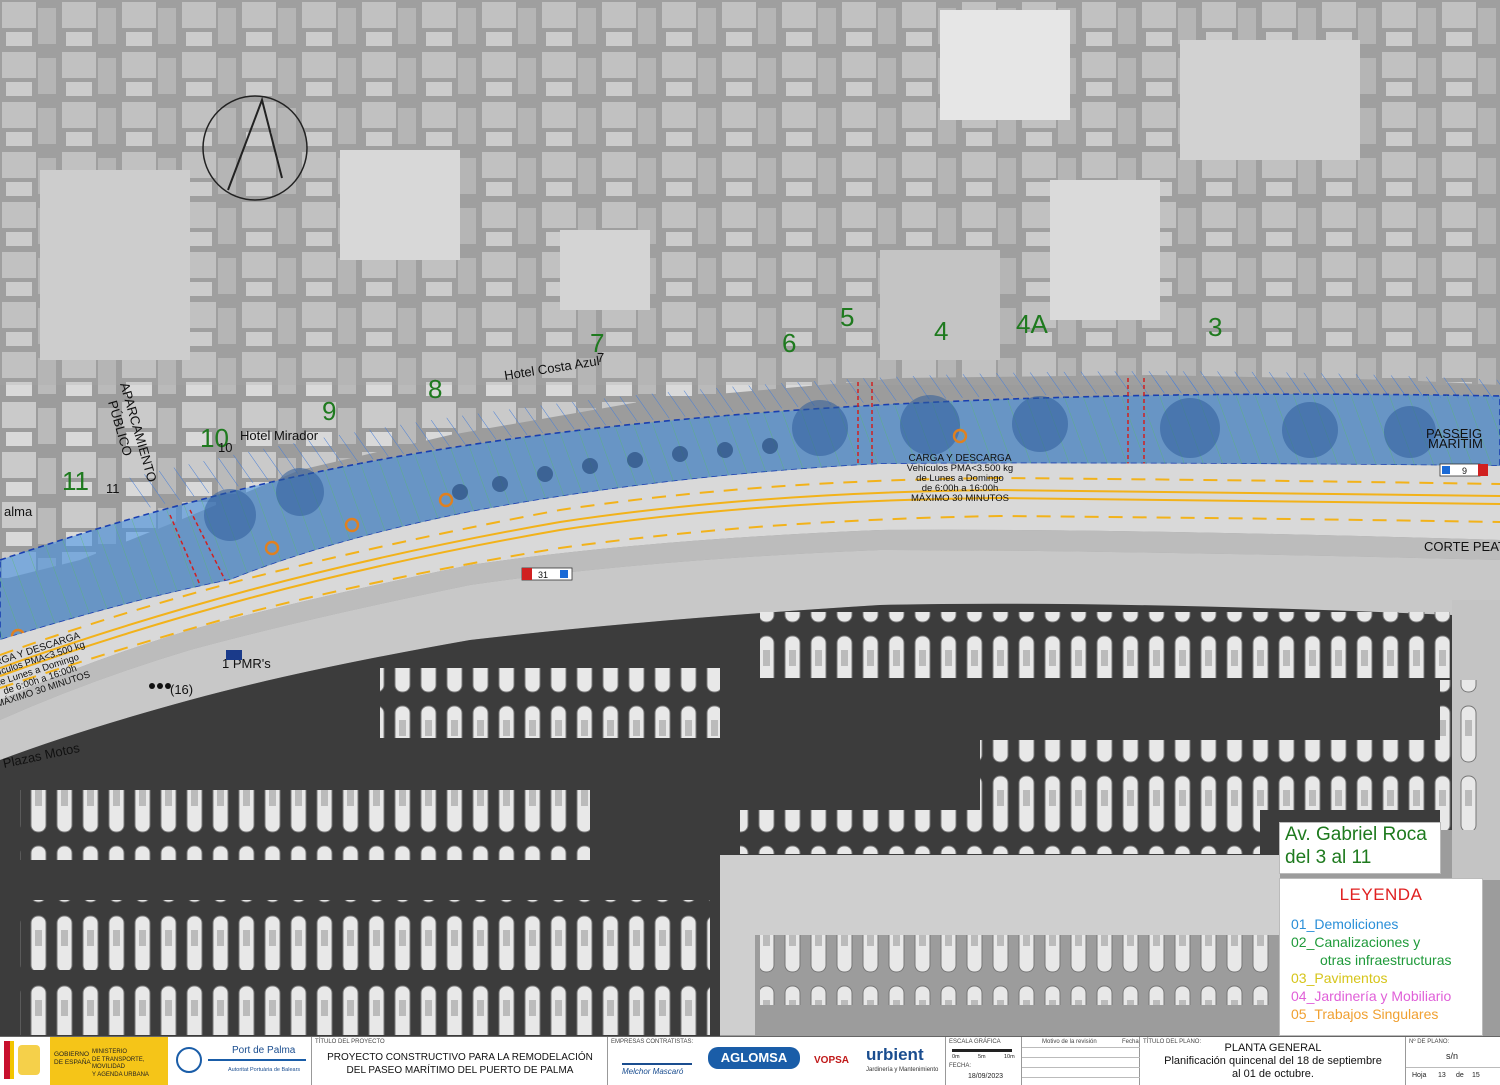 The width and height of the screenshot is (1500, 1085). What do you see at coordinates (956, 1057) in the screenshot?
I see `scale-0: 0m` at bounding box center [956, 1057].